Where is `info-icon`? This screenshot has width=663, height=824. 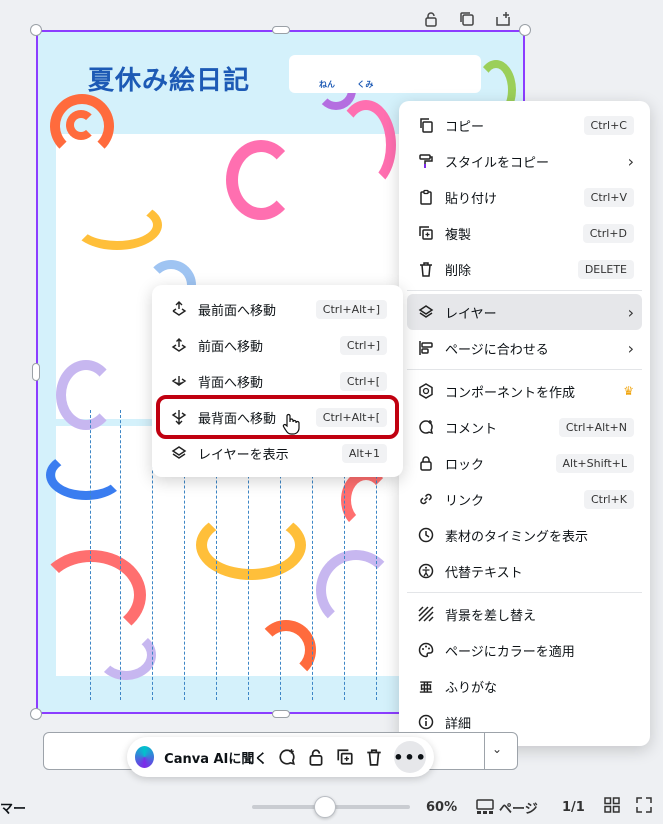
info-icon is located at coordinates (426, 722).